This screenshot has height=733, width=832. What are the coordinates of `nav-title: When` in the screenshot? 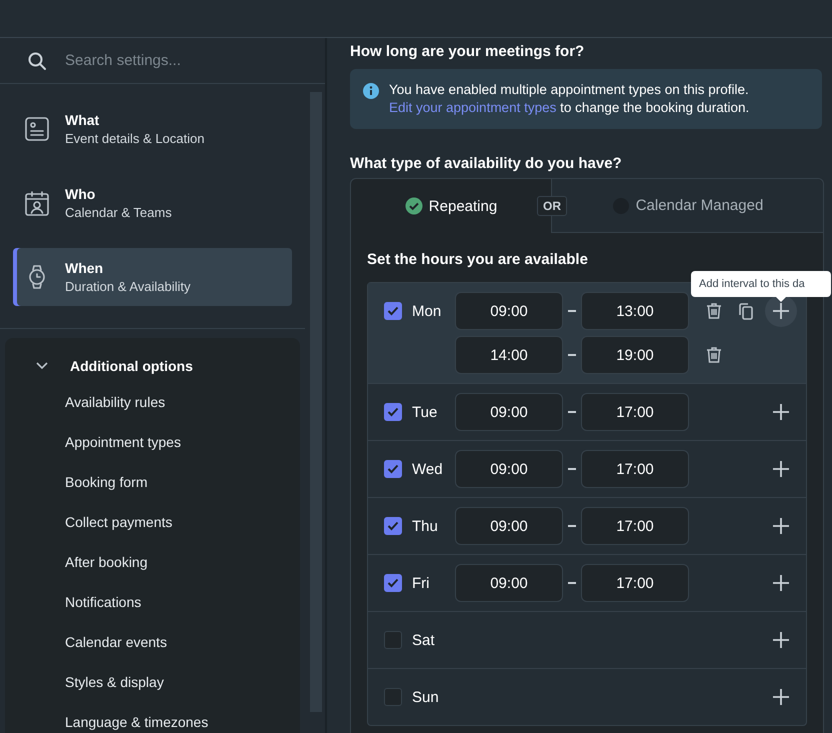 It's located at (84, 268).